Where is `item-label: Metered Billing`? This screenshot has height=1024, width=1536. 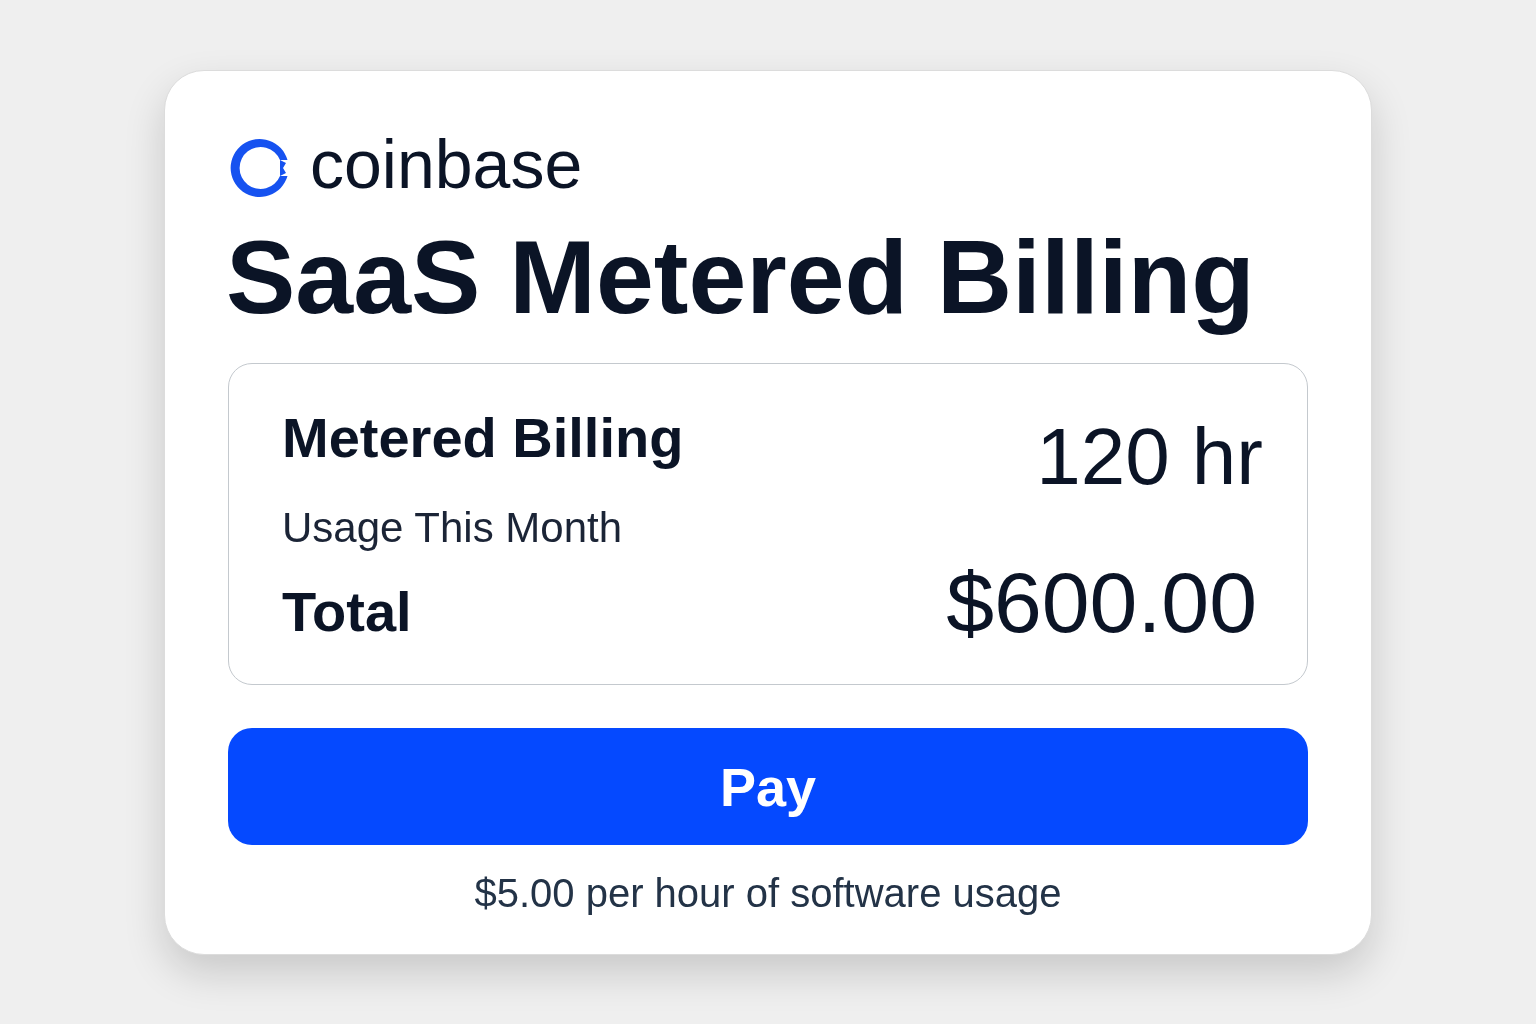 item-label: Metered Billing is located at coordinates (483, 438).